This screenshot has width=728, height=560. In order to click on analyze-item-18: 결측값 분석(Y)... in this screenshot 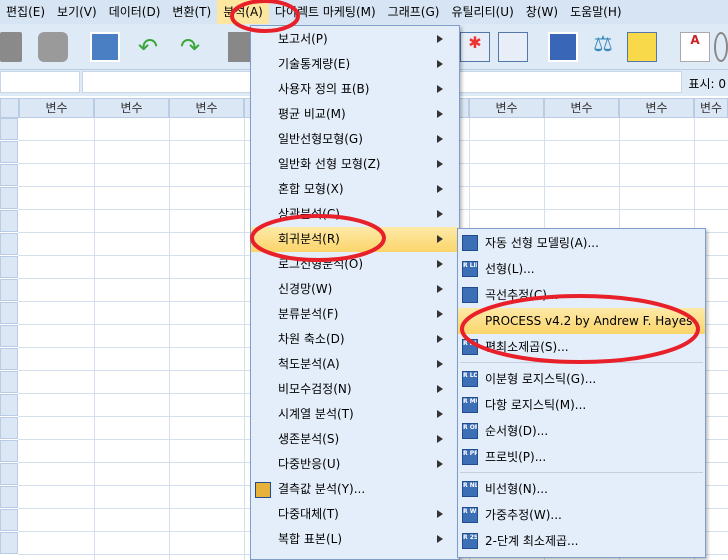, I will do `click(355, 489)`.